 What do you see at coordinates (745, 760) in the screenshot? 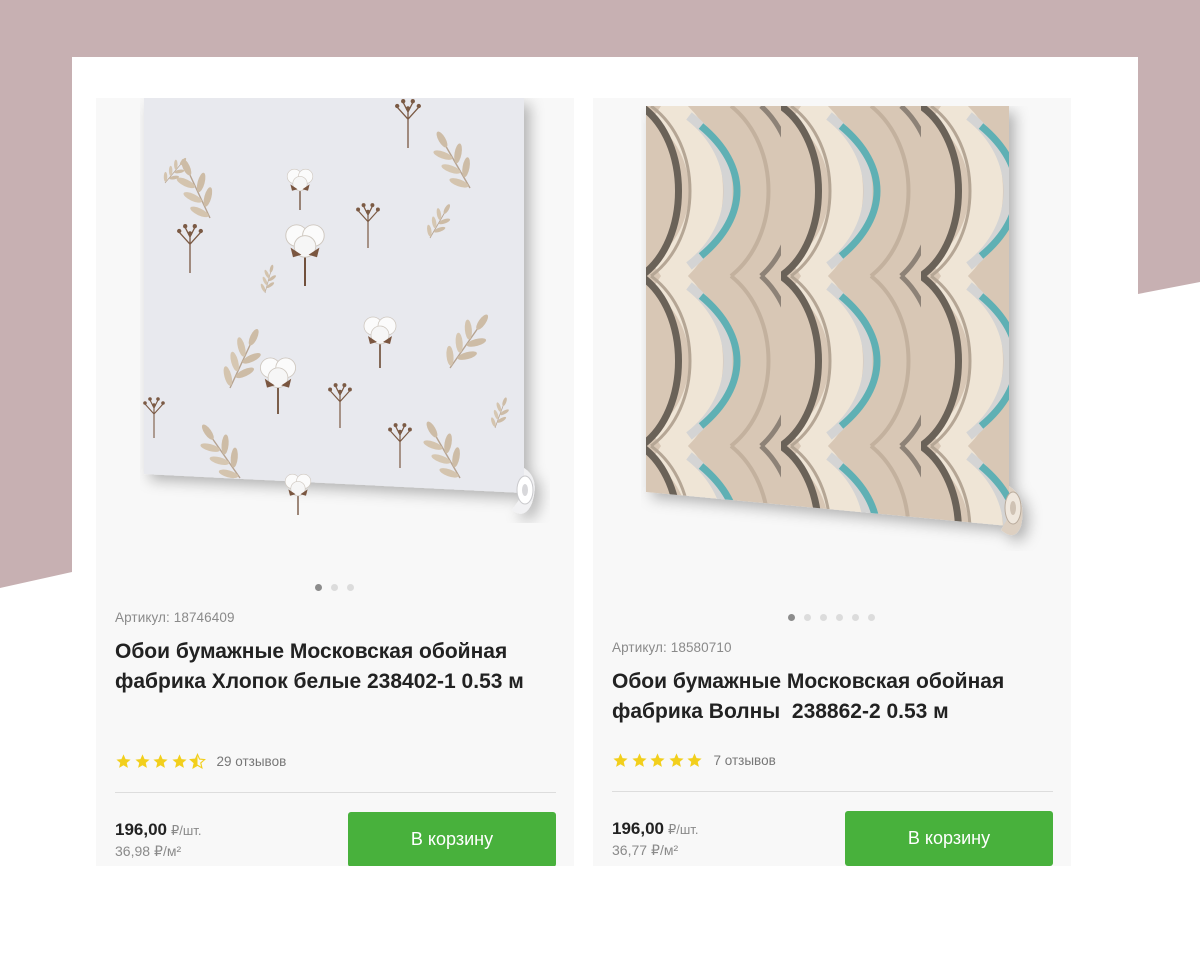
I see `reviews-count: 7 отзывов` at bounding box center [745, 760].